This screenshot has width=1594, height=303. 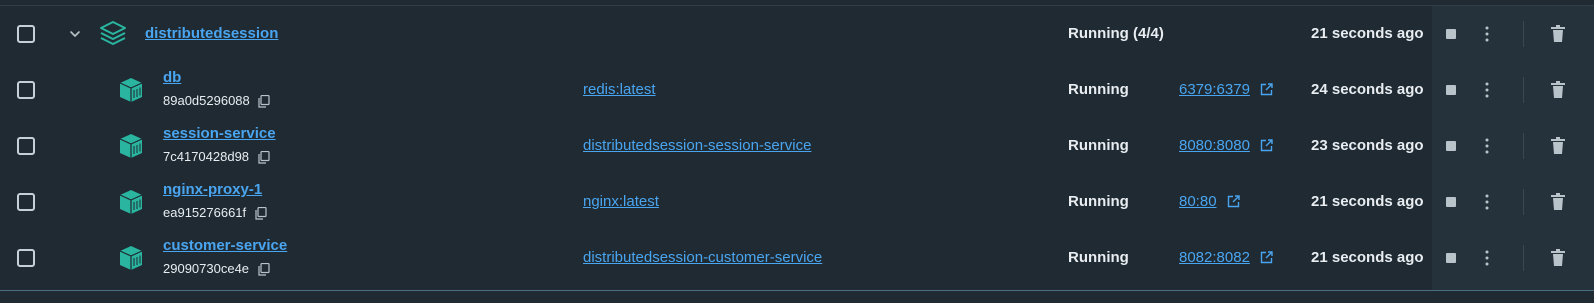 What do you see at coordinates (206, 156) in the screenshot?
I see `container-id-text: 7c4170428d98` at bounding box center [206, 156].